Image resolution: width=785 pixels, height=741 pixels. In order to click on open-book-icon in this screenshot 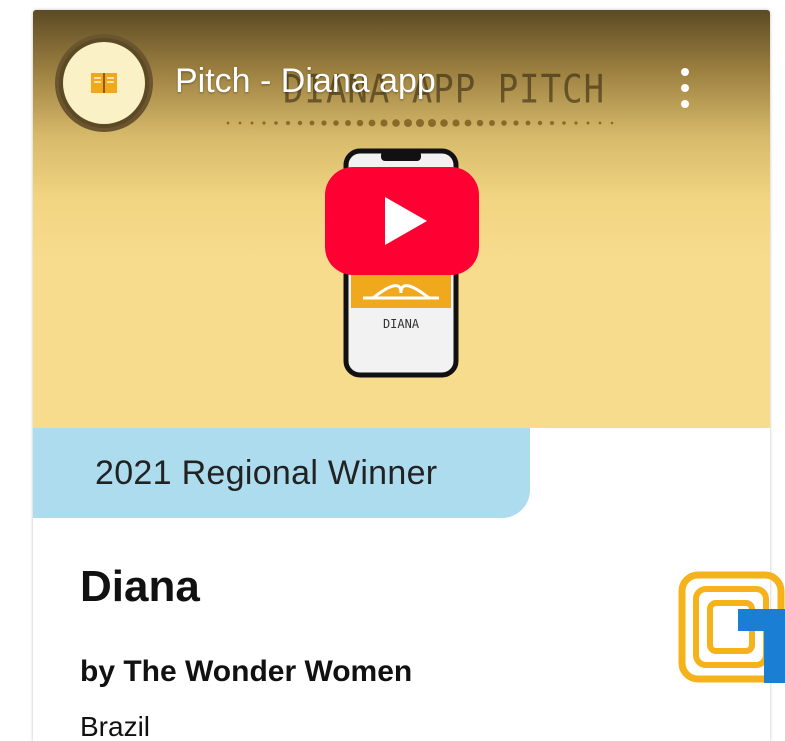, I will do `click(104, 83)`.